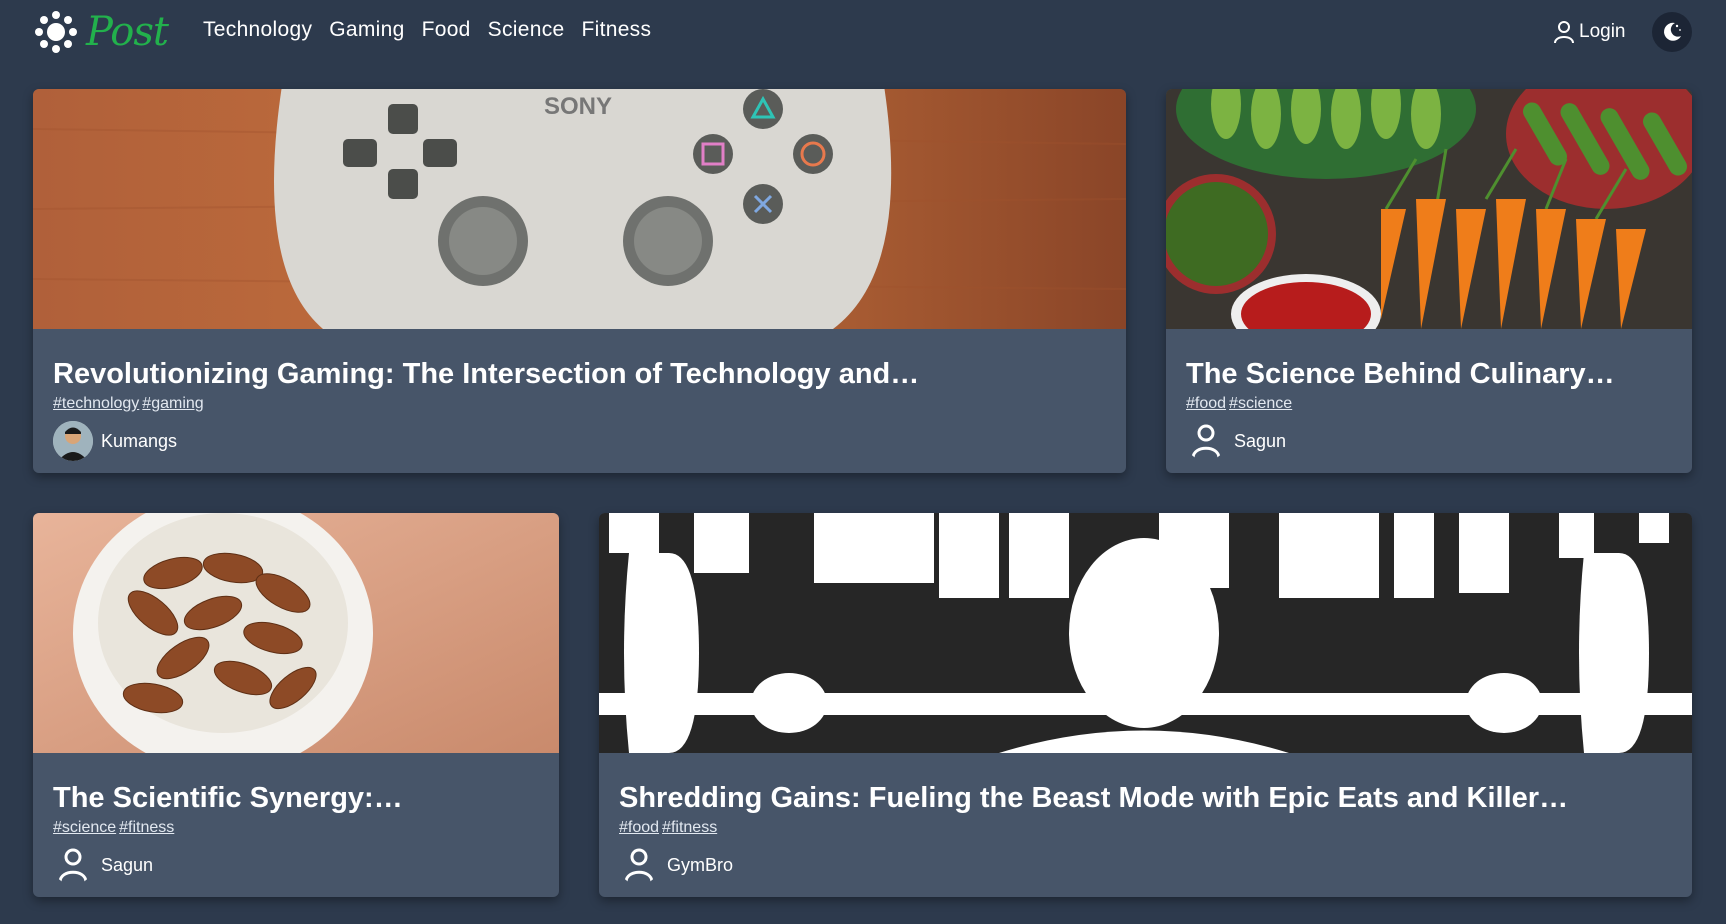 The height and width of the screenshot is (924, 1726). Describe the element at coordinates (56, 32) in the screenshot. I see `sun-icon` at that location.